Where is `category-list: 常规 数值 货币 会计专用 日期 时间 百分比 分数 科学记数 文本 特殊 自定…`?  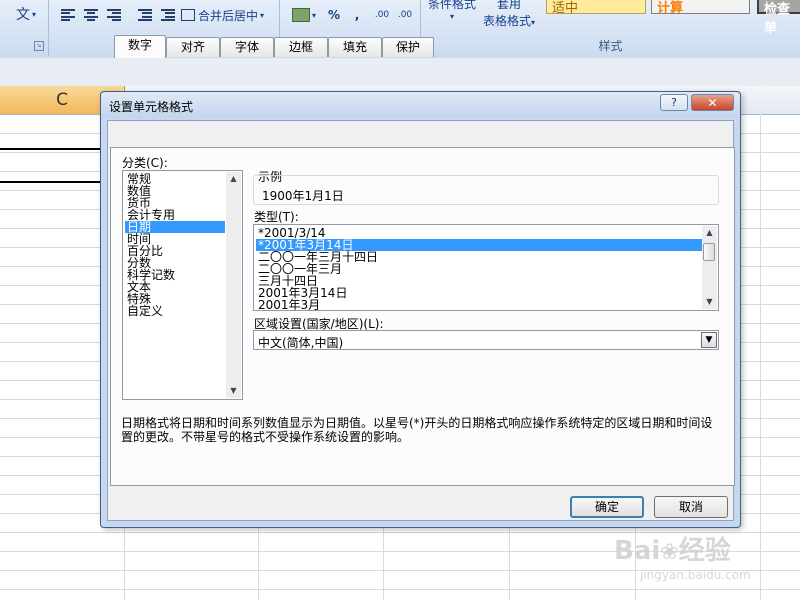
category-list: 常规 数值 货币 会计专用 日期 时间 百分比 分数 科学记数 文本 特殊 自定… is located at coordinates (182, 285).